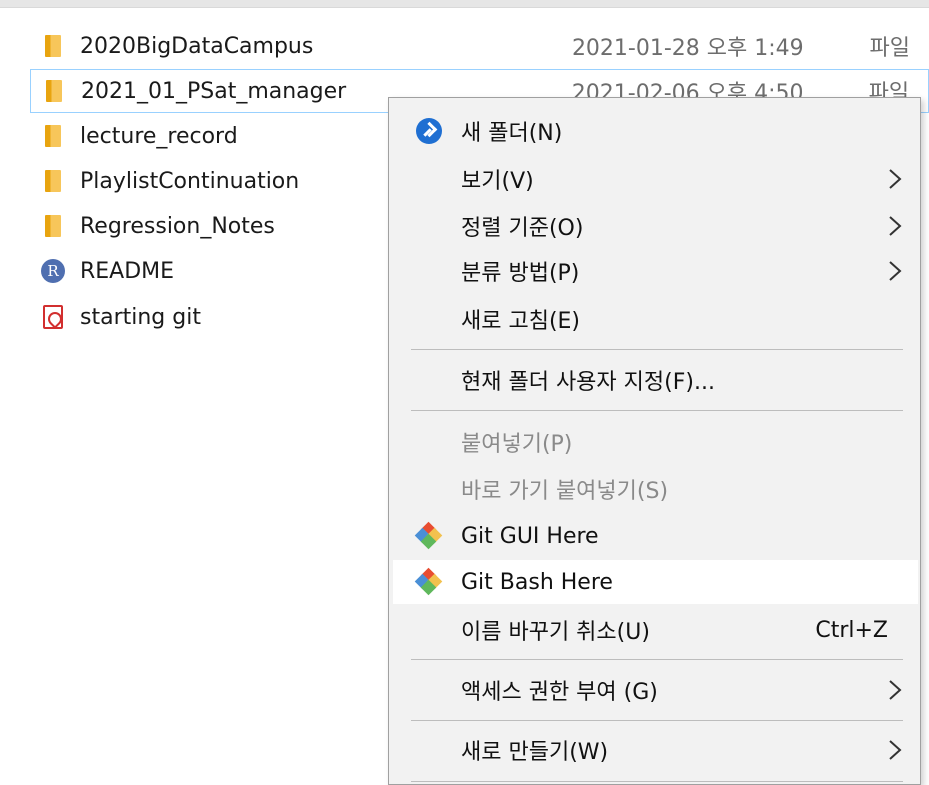  Describe the element at coordinates (655, 179) in the screenshot. I see `menu-item-view: 보기(V)` at that location.